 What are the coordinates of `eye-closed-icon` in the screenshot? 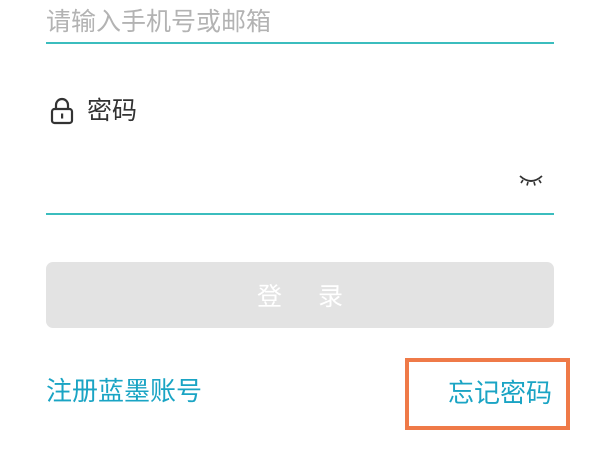 It's located at (531, 180).